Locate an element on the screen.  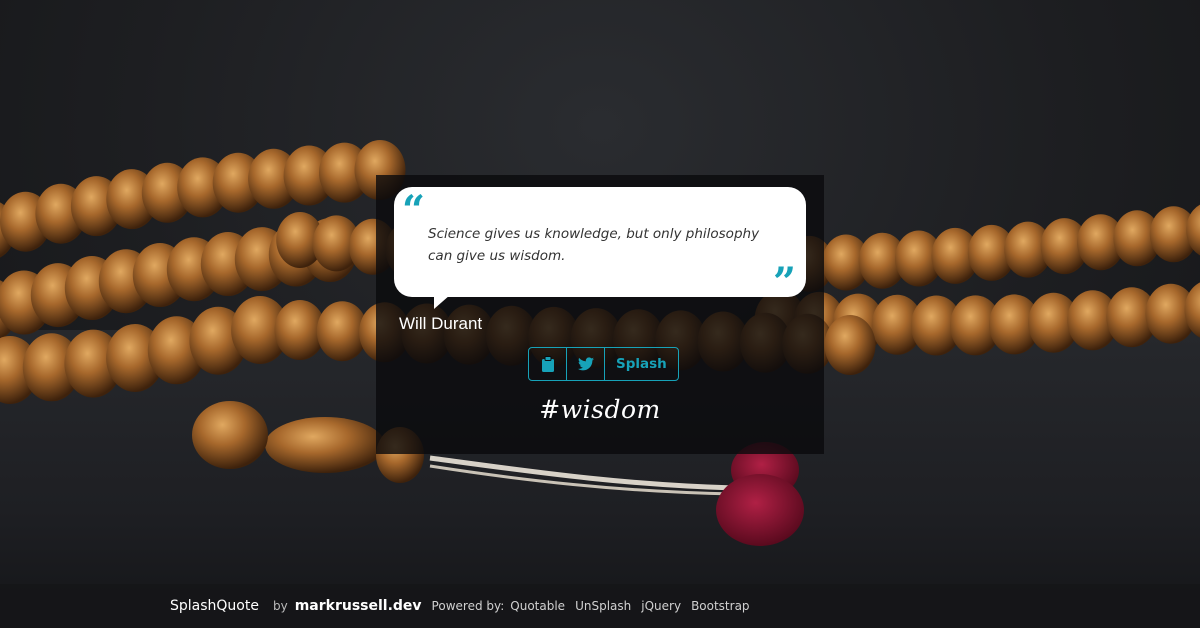
footer-author-link: markrussell.dev is located at coordinates (358, 606).